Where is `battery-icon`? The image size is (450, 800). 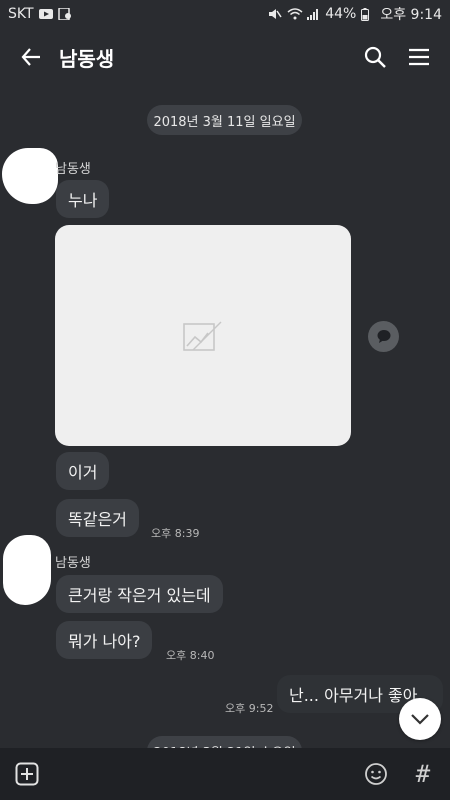 battery-icon is located at coordinates (368, 14).